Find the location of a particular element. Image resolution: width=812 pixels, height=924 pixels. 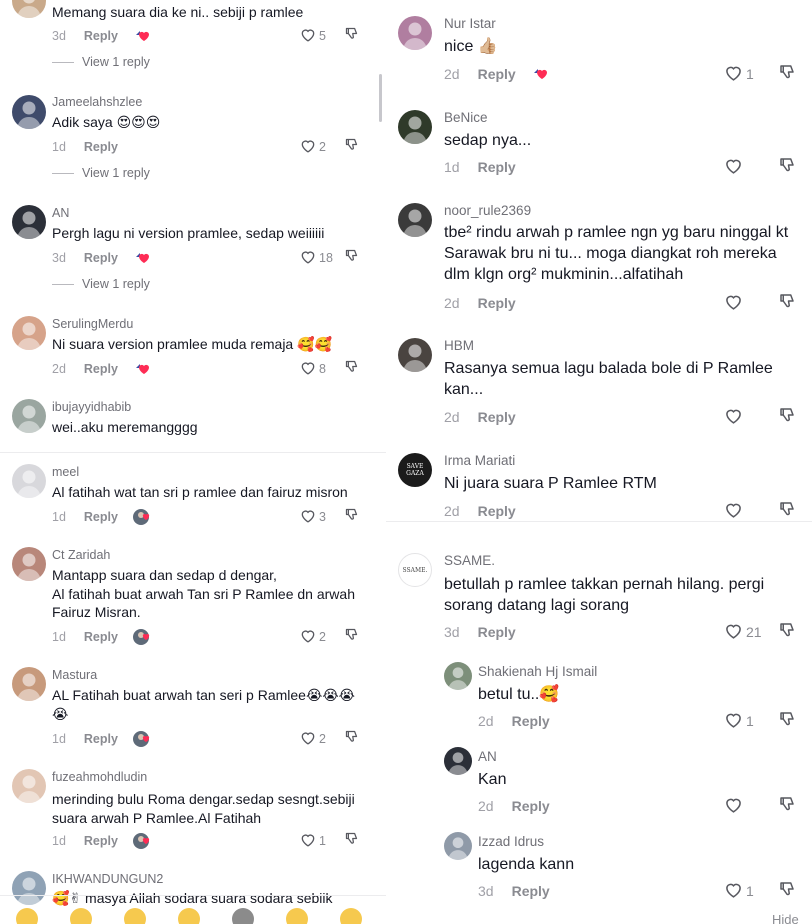

like-button: 18 is located at coordinates (322, 258).